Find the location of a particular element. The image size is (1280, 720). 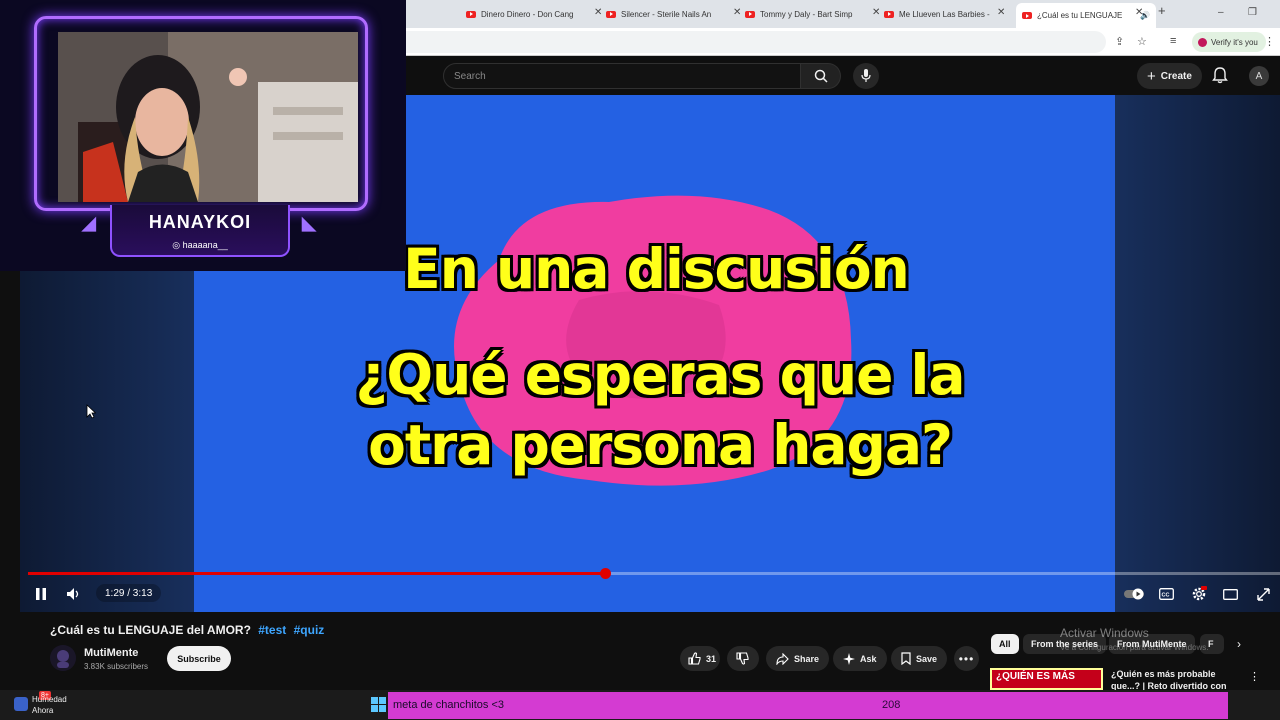

chevron-left-decoration-icon: ◢ is located at coordinates (89, 223).